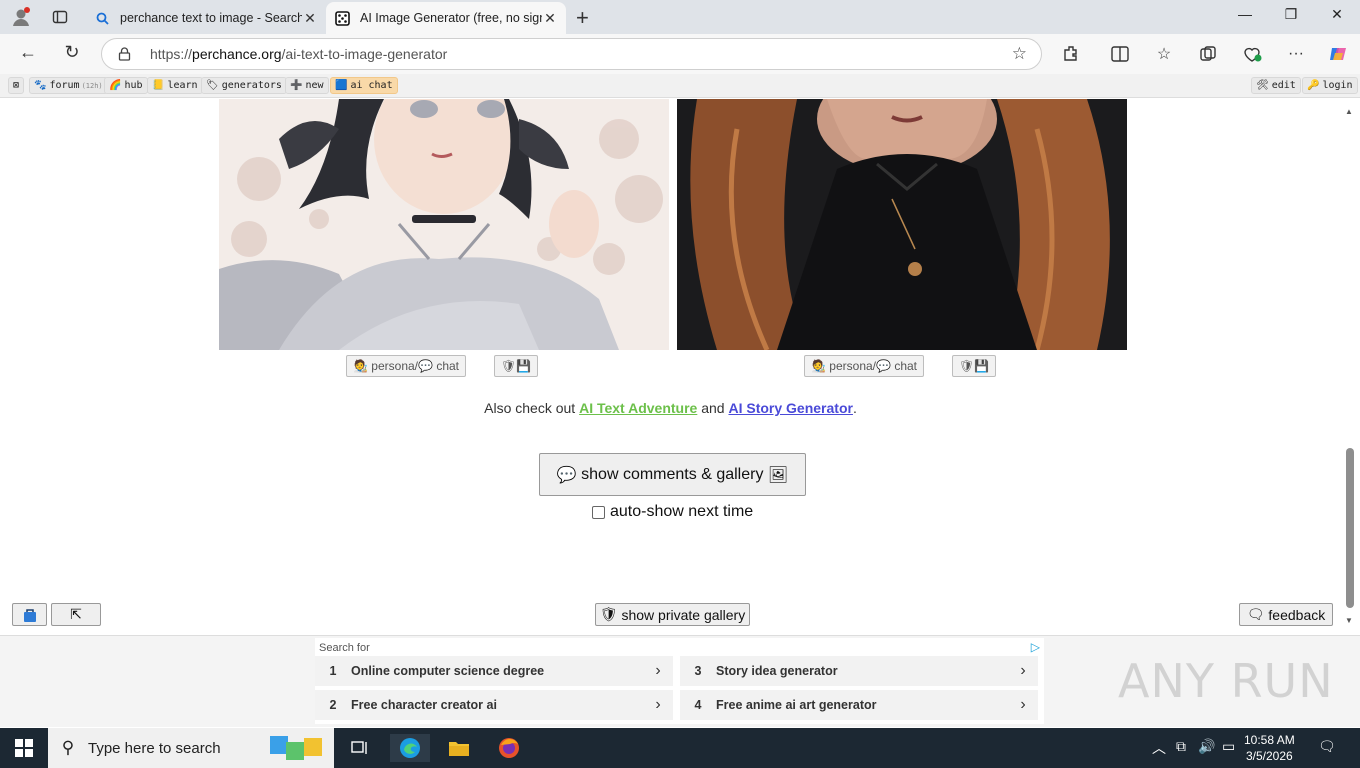 This screenshot has height=768, width=1360. Describe the element at coordinates (72, 54) in the screenshot. I see `refresh-button: ↻` at that location.